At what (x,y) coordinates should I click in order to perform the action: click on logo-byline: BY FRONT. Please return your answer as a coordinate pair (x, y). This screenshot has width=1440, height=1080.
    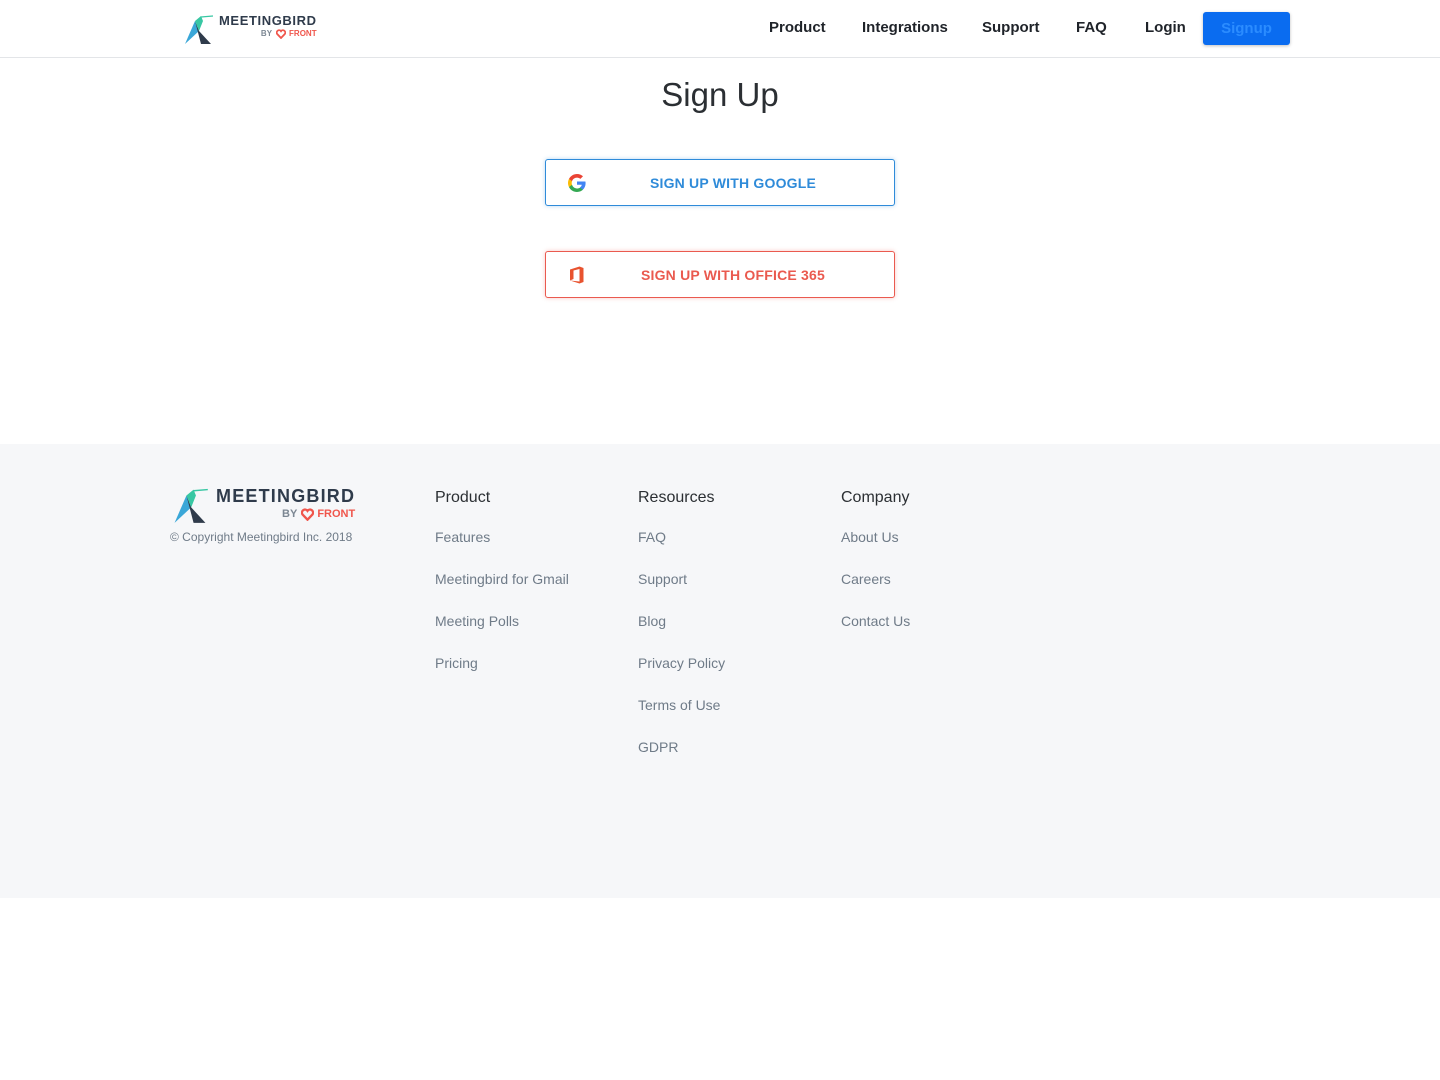
    Looking at the image, I should click on (268, 34).